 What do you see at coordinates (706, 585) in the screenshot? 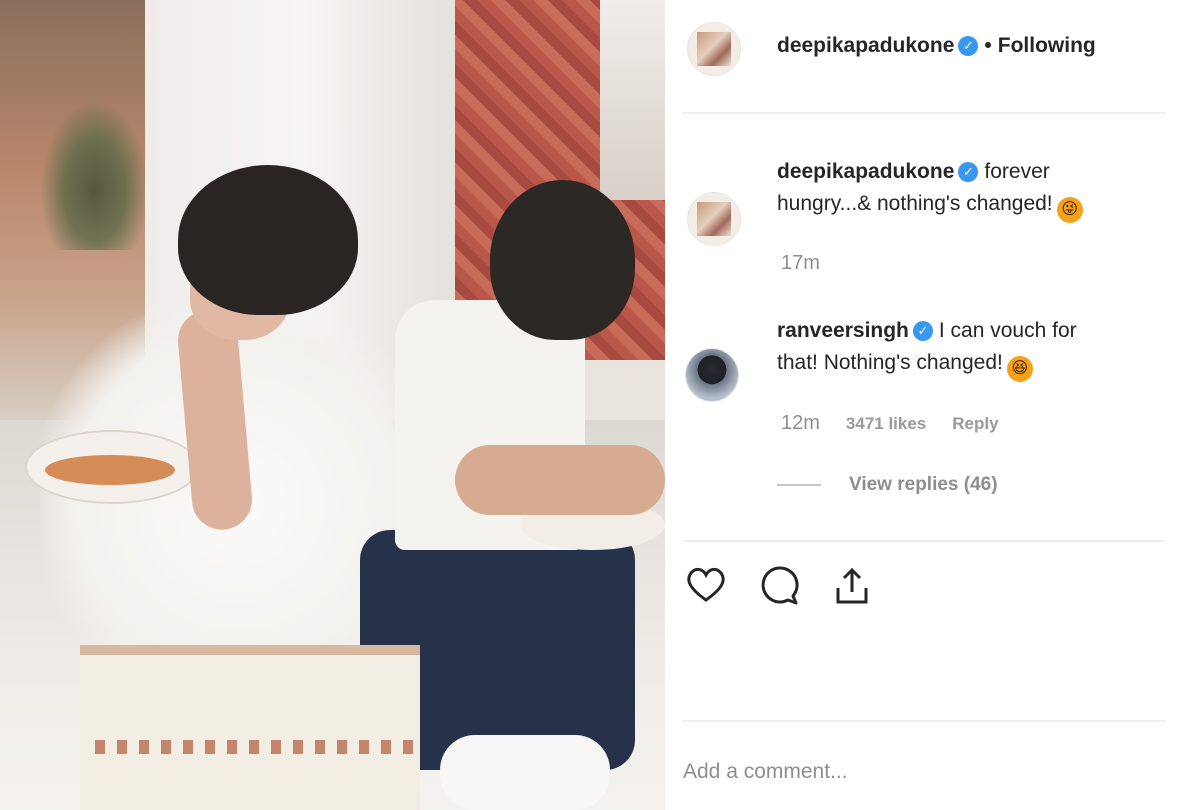
I see `heart-icon` at bounding box center [706, 585].